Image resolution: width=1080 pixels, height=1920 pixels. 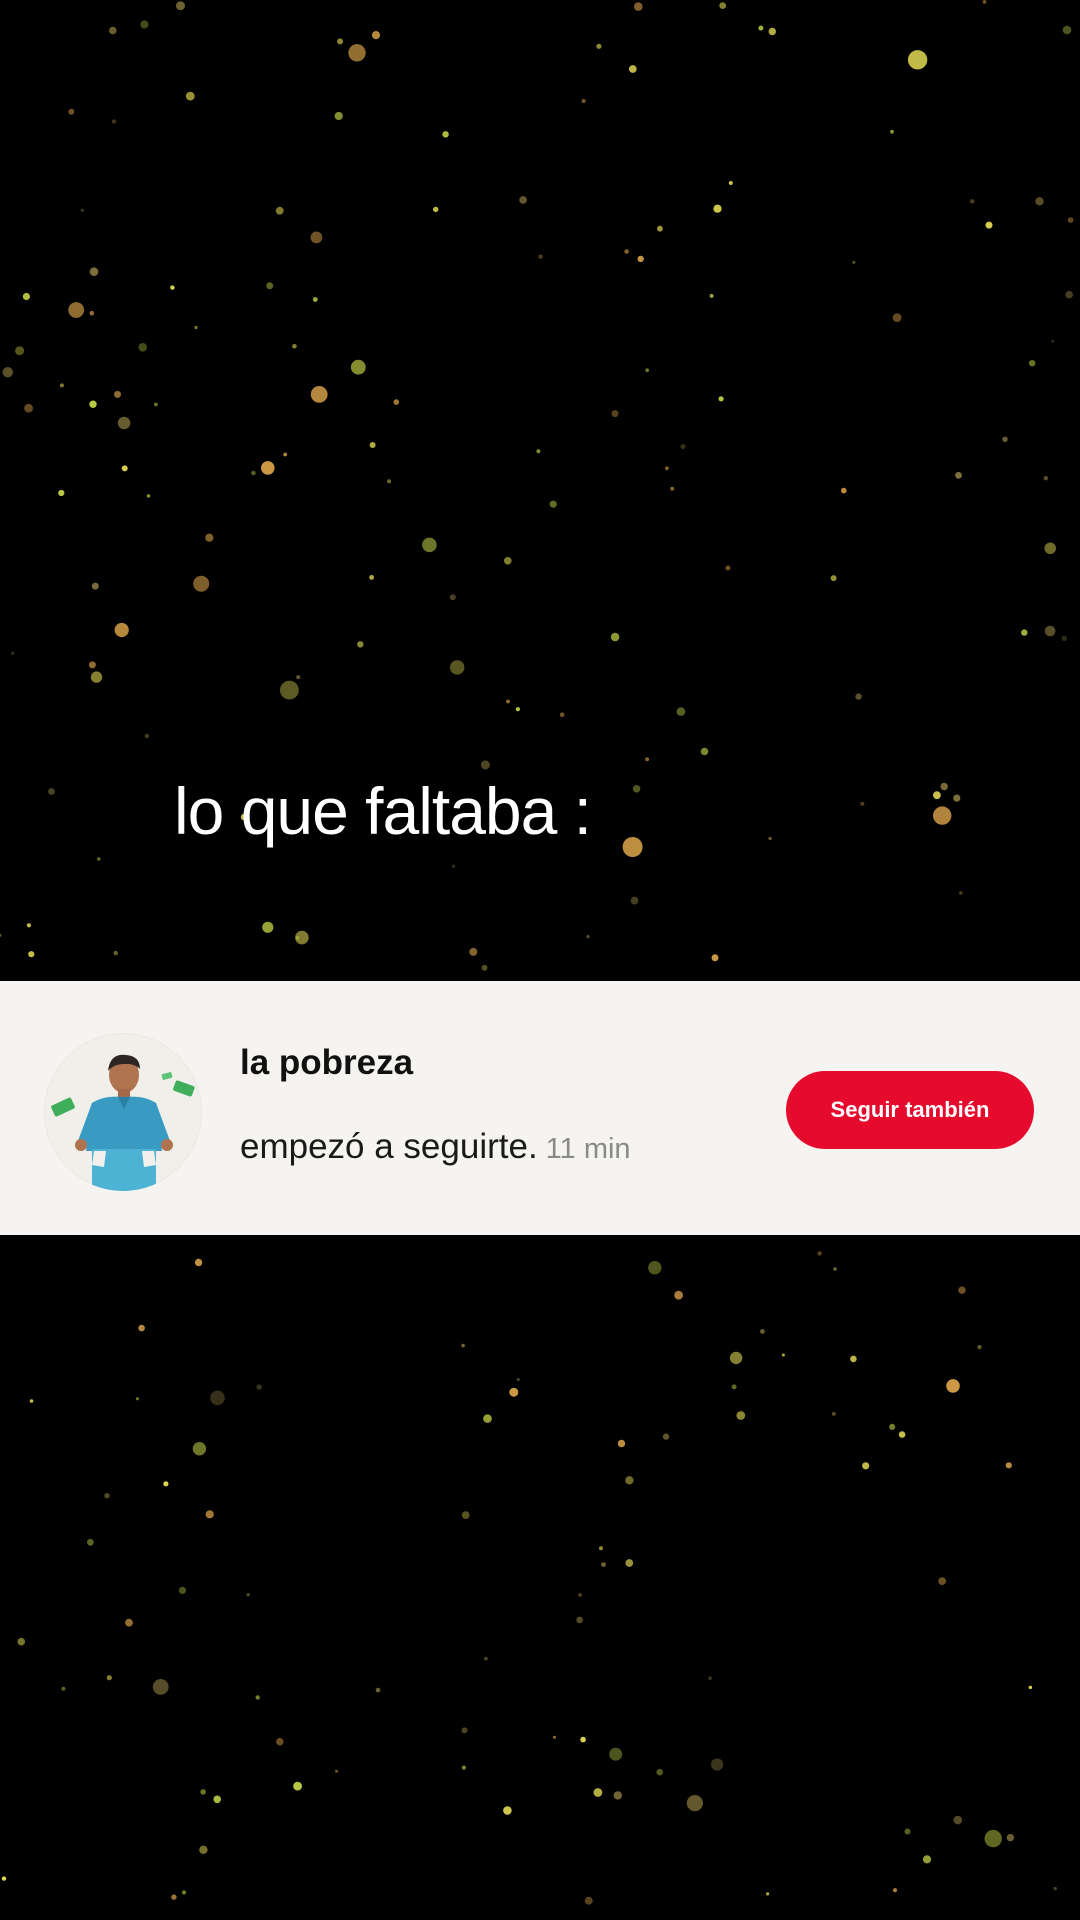 What do you see at coordinates (123, 1112) in the screenshot?
I see `avatar` at bounding box center [123, 1112].